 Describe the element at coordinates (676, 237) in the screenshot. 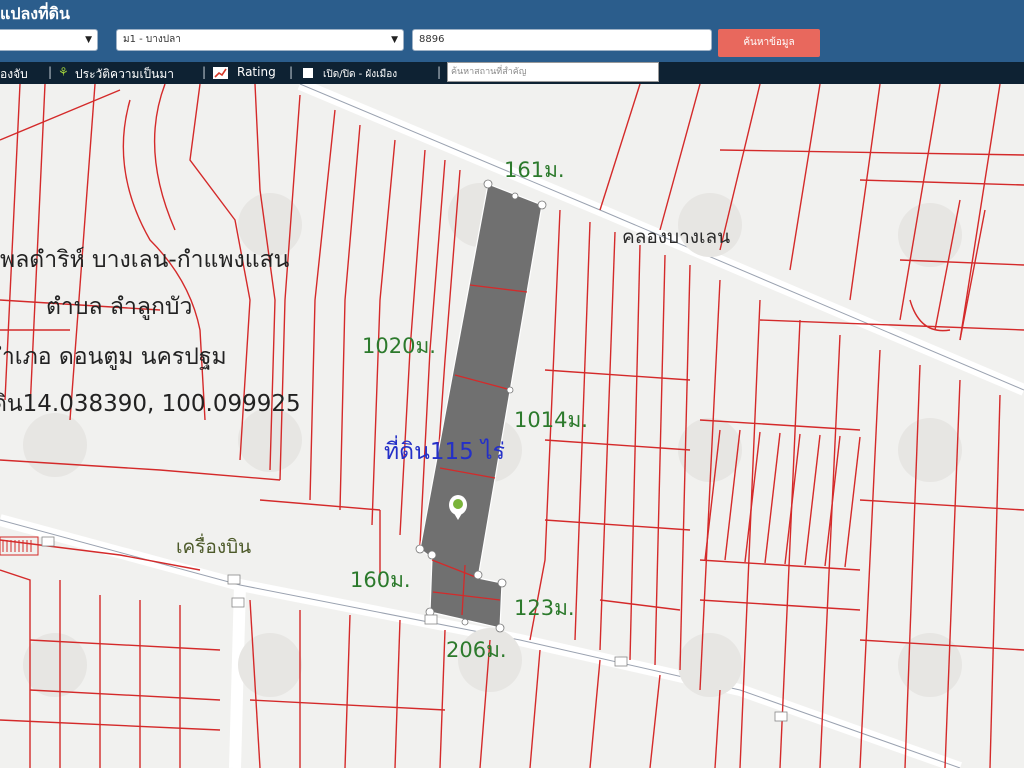

I see `canal-label: คลองบางเลน` at that location.